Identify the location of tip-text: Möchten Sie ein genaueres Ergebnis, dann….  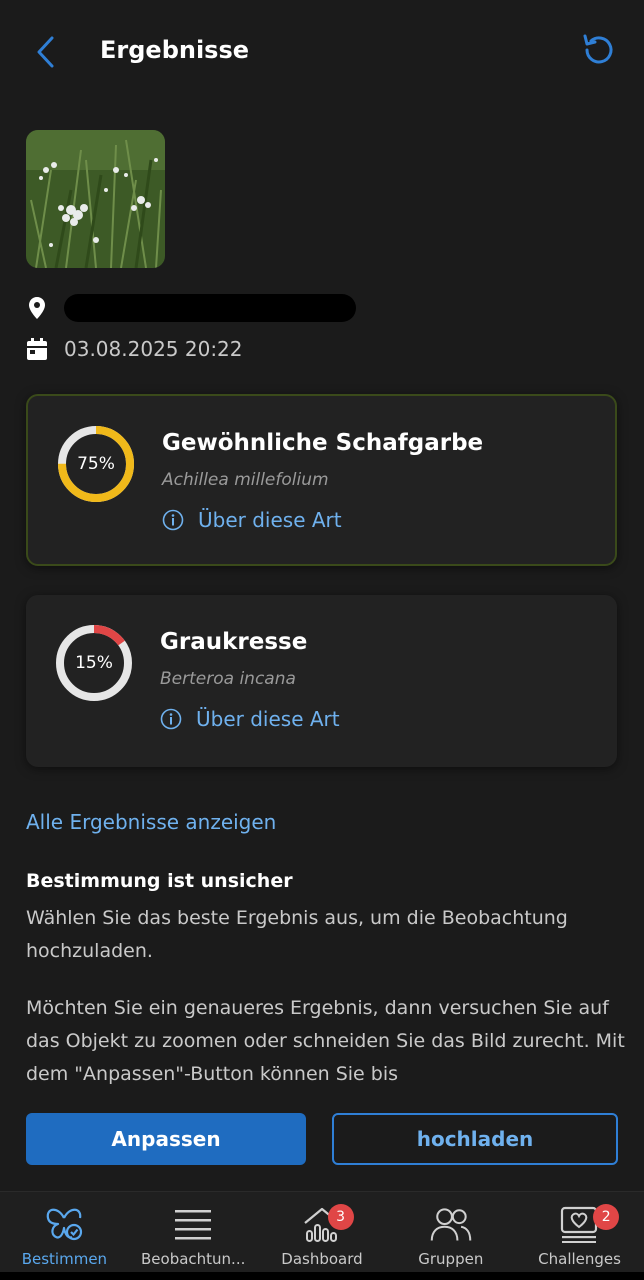
(325, 1041).